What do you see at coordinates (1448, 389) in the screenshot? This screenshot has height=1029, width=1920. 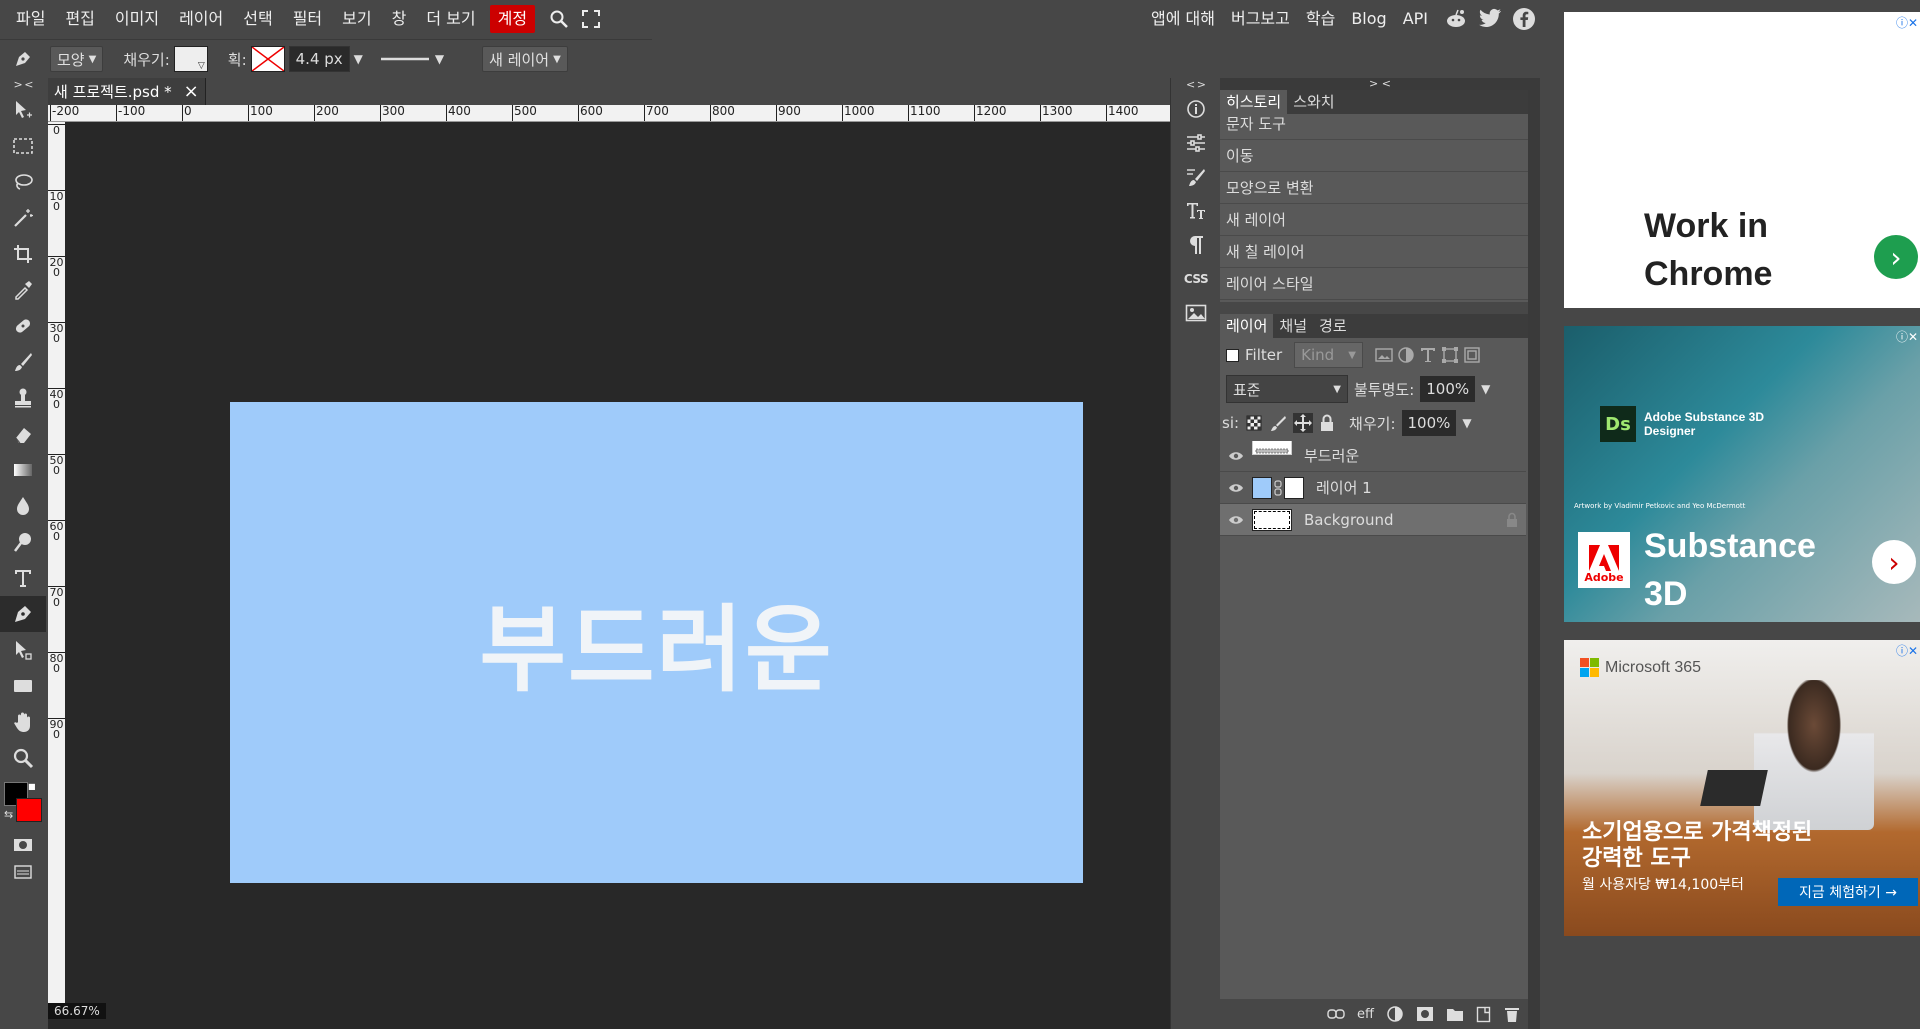 I see `opacity-input: 100%` at bounding box center [1448, 389].